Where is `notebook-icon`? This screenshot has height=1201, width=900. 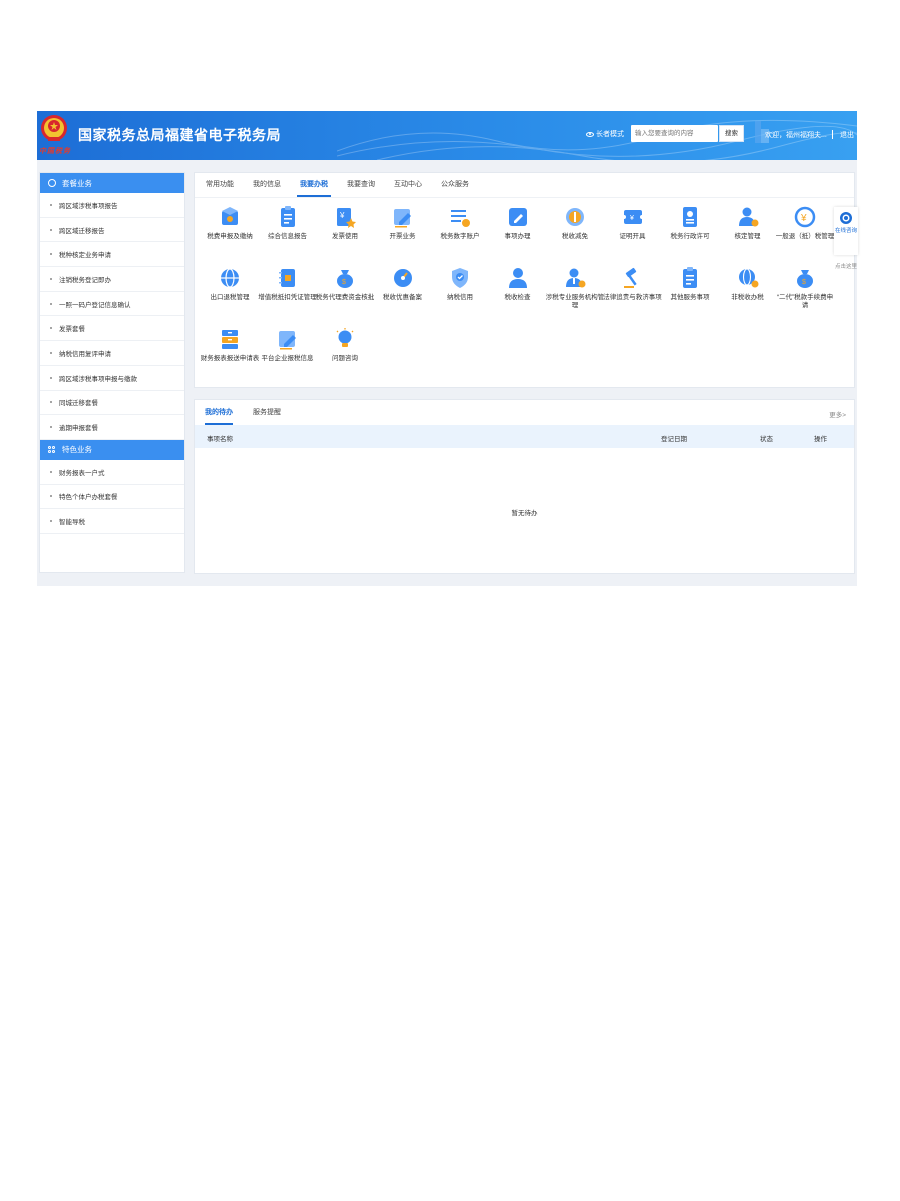
notebook-icon is located at coordinates (286, 278).